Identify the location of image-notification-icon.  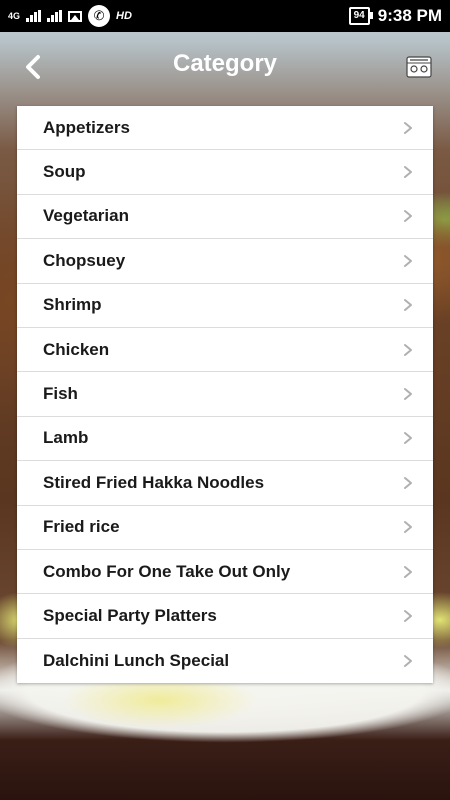
(75, 16).